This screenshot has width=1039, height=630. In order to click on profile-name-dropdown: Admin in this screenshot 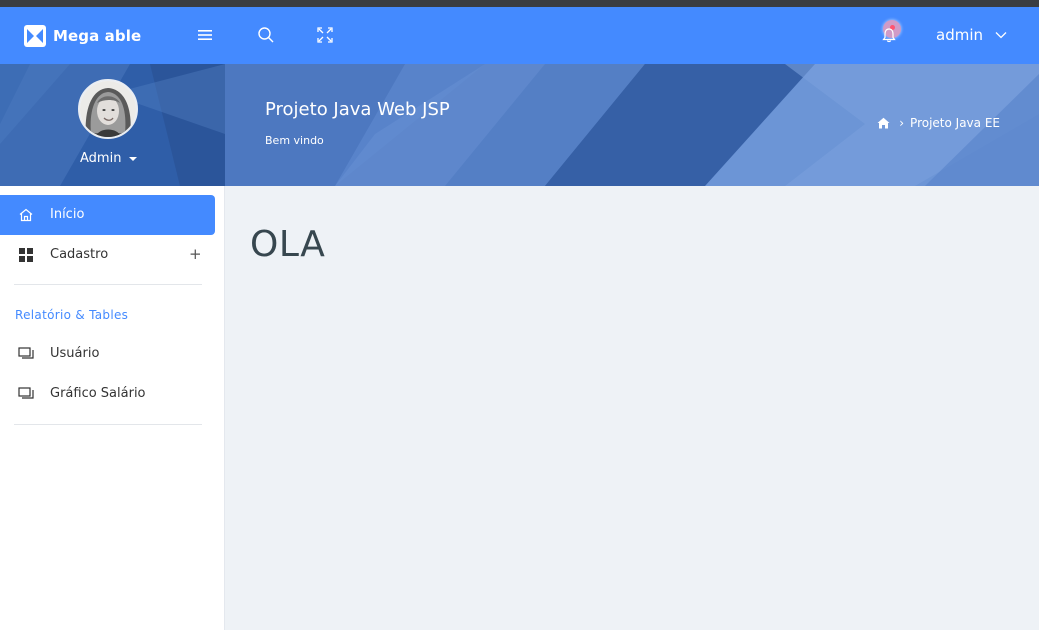, I will do `click(109, 158)`.